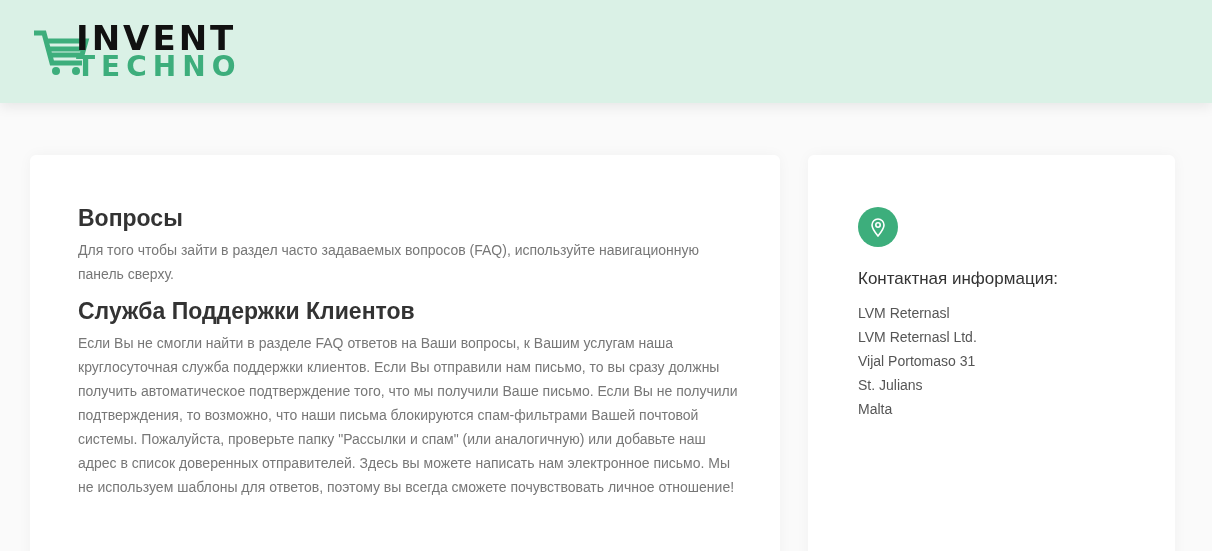 The width and height of the screenshot is (1212, 551). What do you see at coordinates (157, 37) in the screenshot?
I see `logo-text: INVENT` at bounding box center [157, 37].